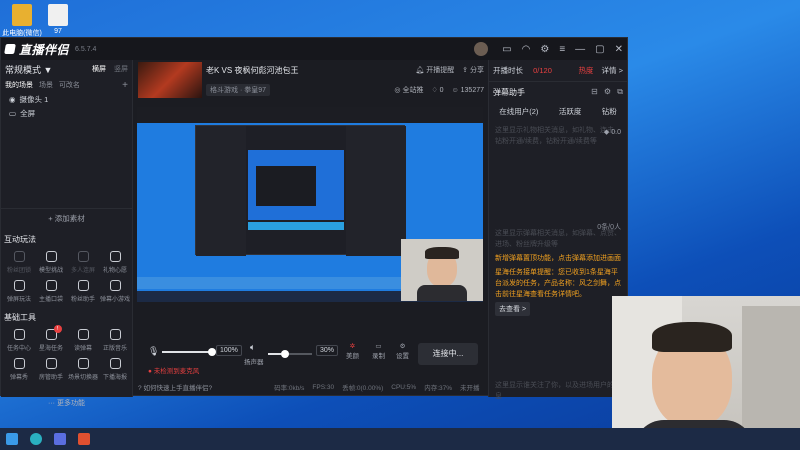 The image size is (800, 450). Describe the element at coordinates (252, 347) in the screenshot. I see `speaker-icon: 🔈︎` at that location.